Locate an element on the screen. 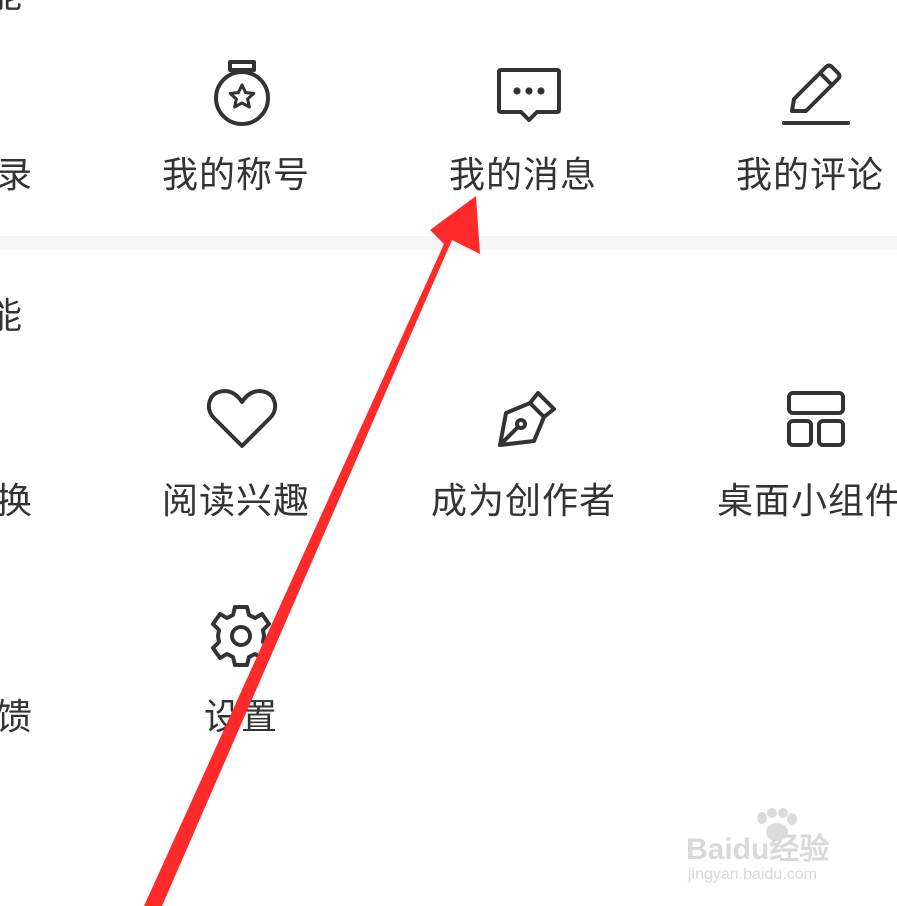 The image size is (897, 906). menu-item-label: 设置 is located at coordinates (241, 717).